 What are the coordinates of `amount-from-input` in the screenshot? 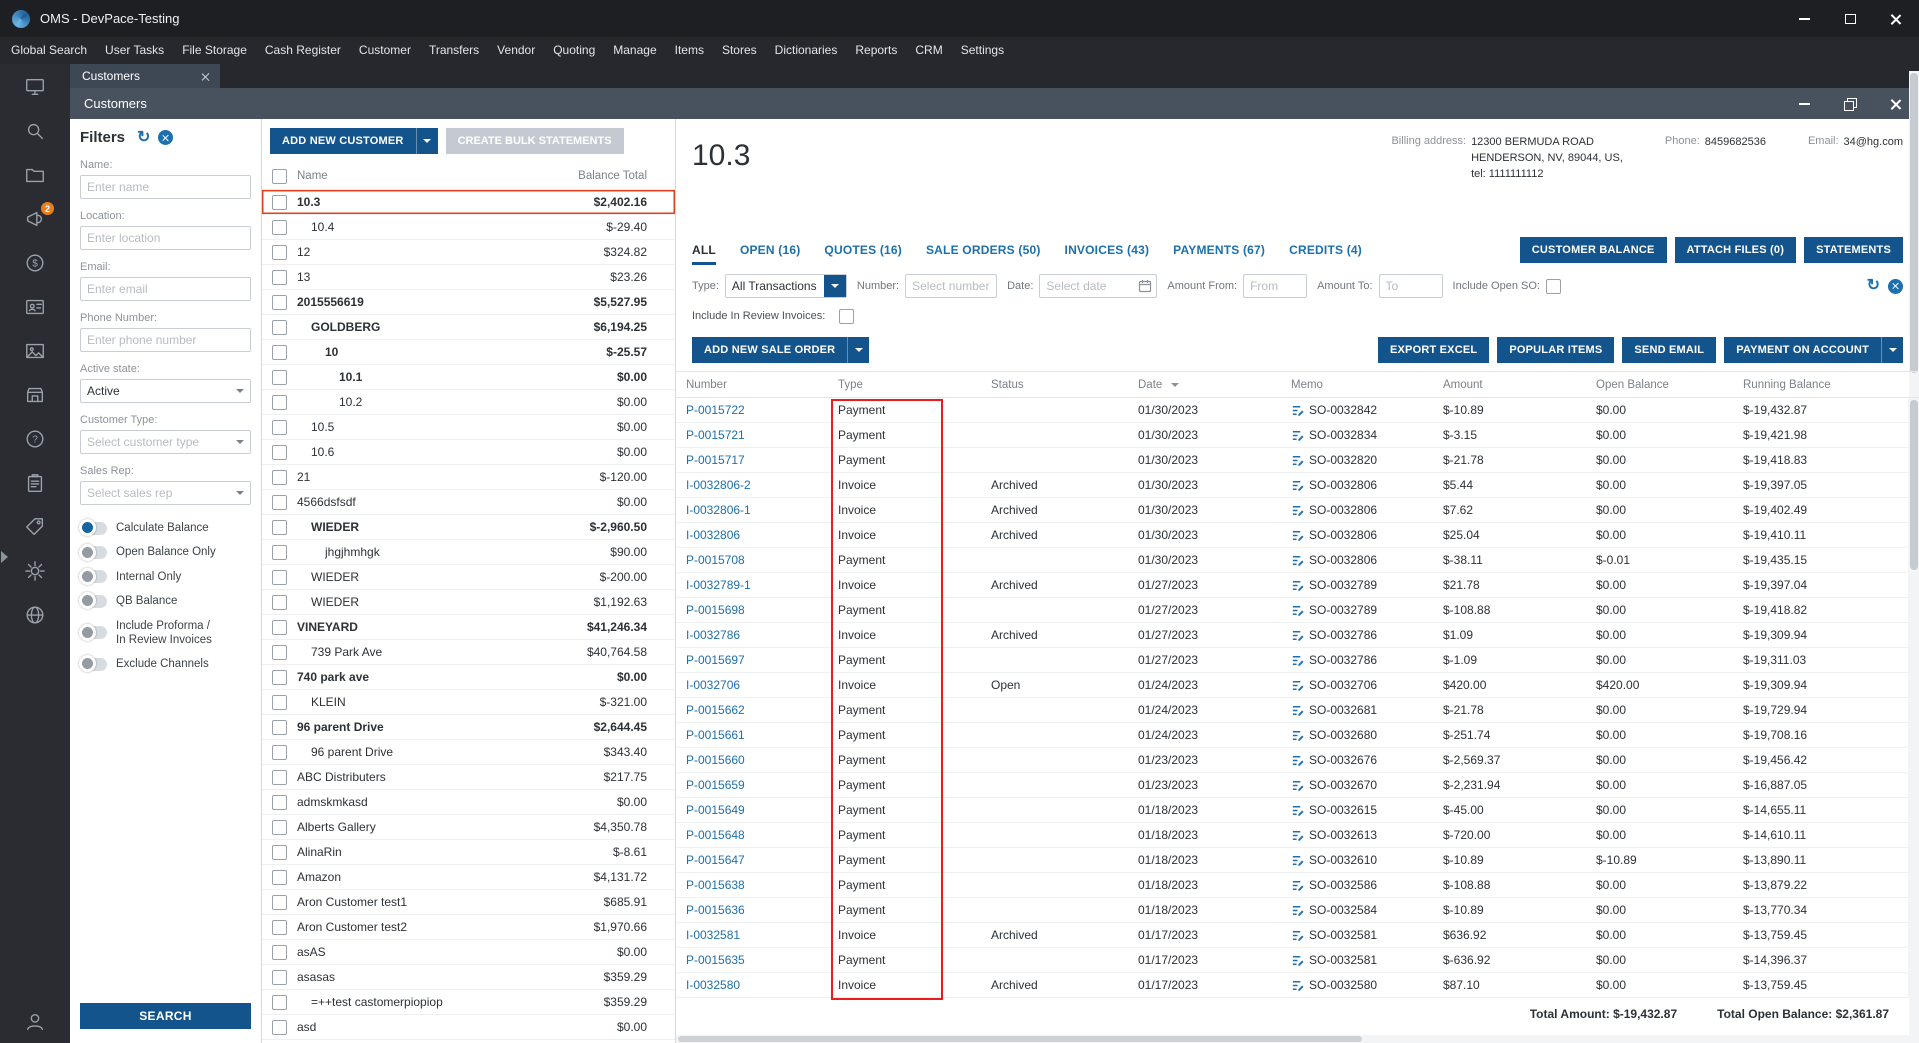 It's located at (1275, 286).